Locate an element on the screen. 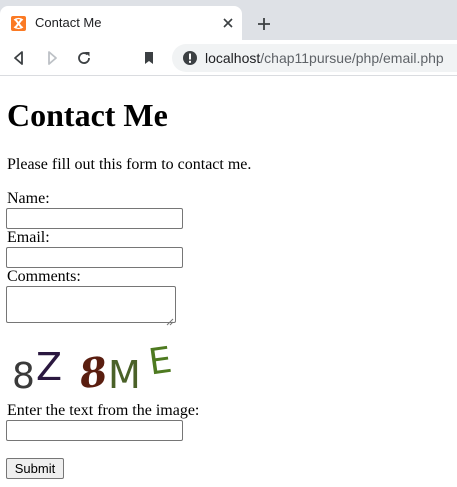 The width and height of the screenshot is (457, 487). address-bar: localhost/chap11pursue/php/email.php is located at coordinates (314, 58).